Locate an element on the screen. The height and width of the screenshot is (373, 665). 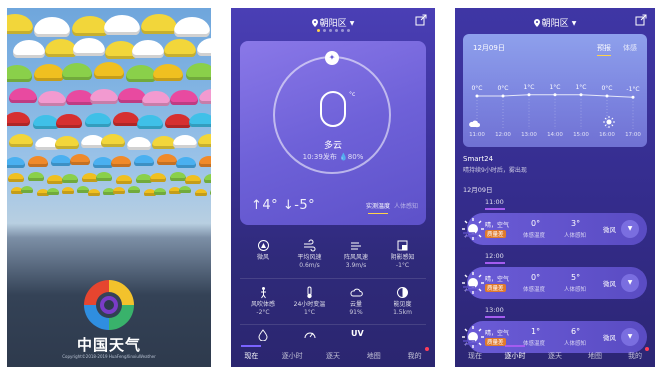
hour-time-label: 17:00 is located at coordinates (633, 135).